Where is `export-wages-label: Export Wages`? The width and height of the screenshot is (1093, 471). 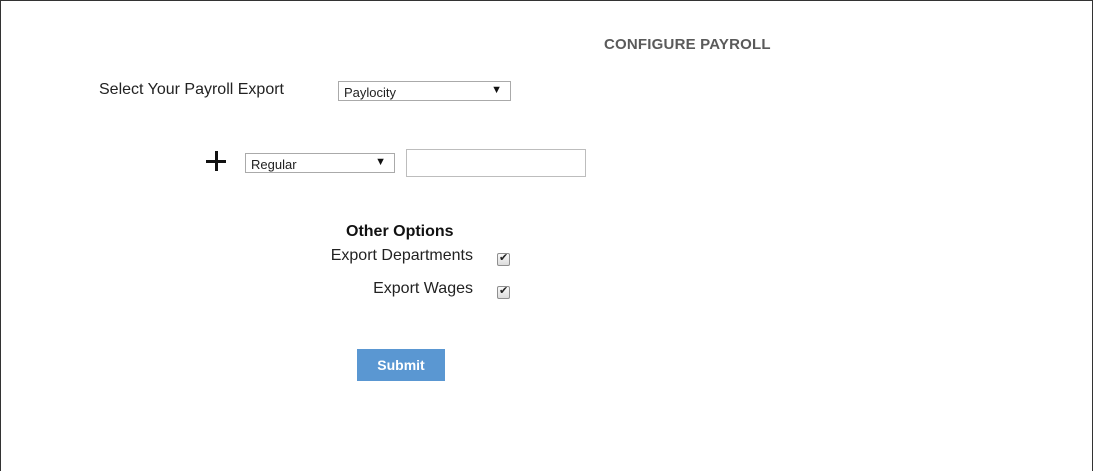 export-wages-label: Export Wages is located at coordinates (423, 288).